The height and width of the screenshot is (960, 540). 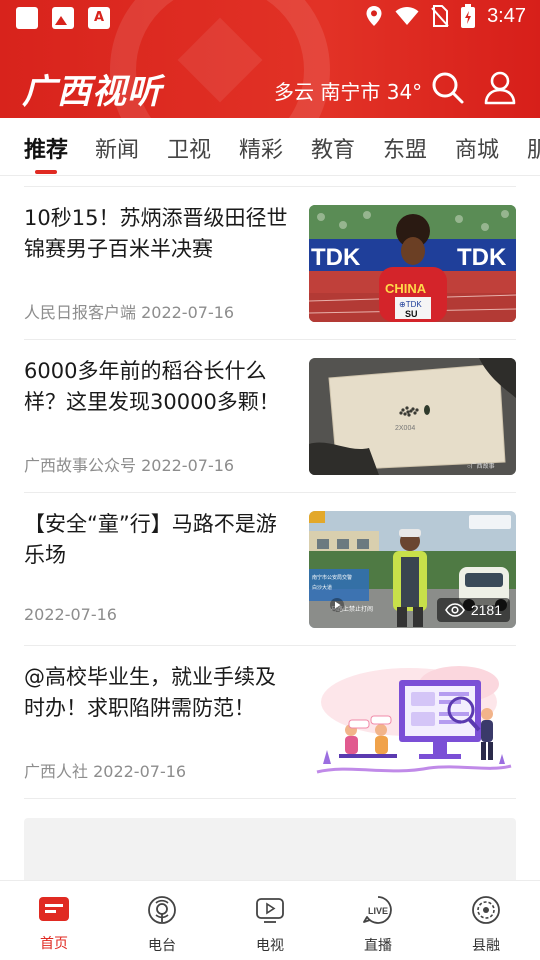 What do you see at coordinates (92, 92) in the screenshot?
I see `app-logo: 广西视听` at bounding box center [92, 92].